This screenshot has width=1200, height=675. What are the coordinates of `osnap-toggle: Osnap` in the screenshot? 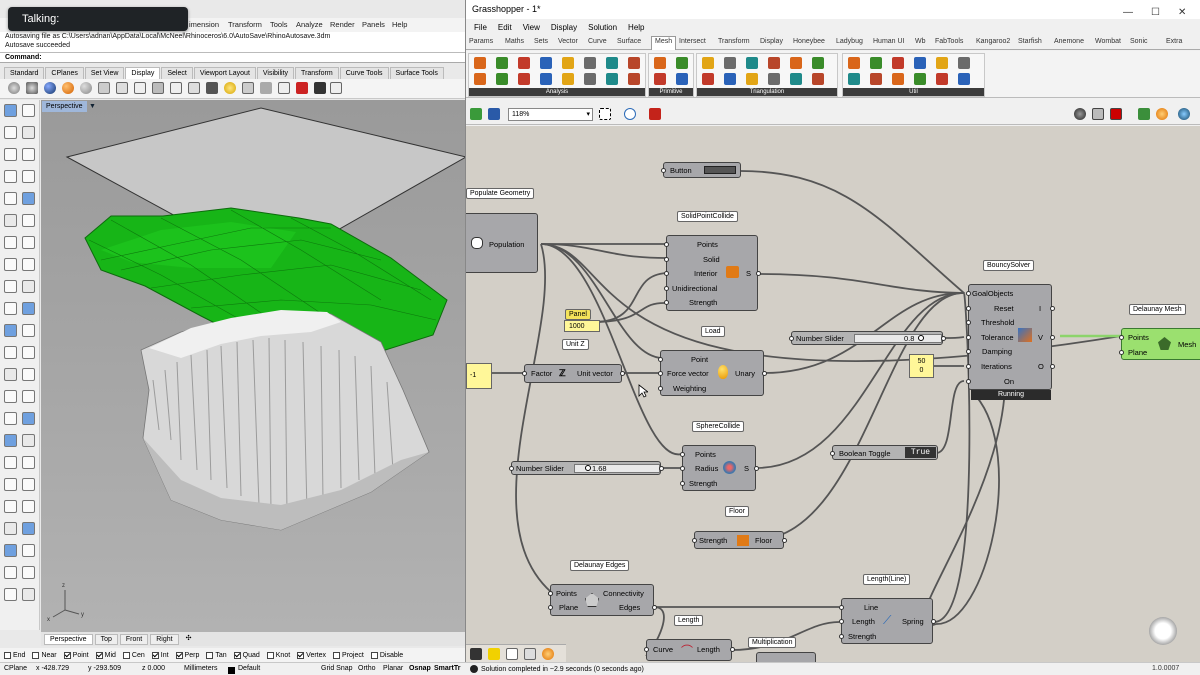 It's located at (420, 669).